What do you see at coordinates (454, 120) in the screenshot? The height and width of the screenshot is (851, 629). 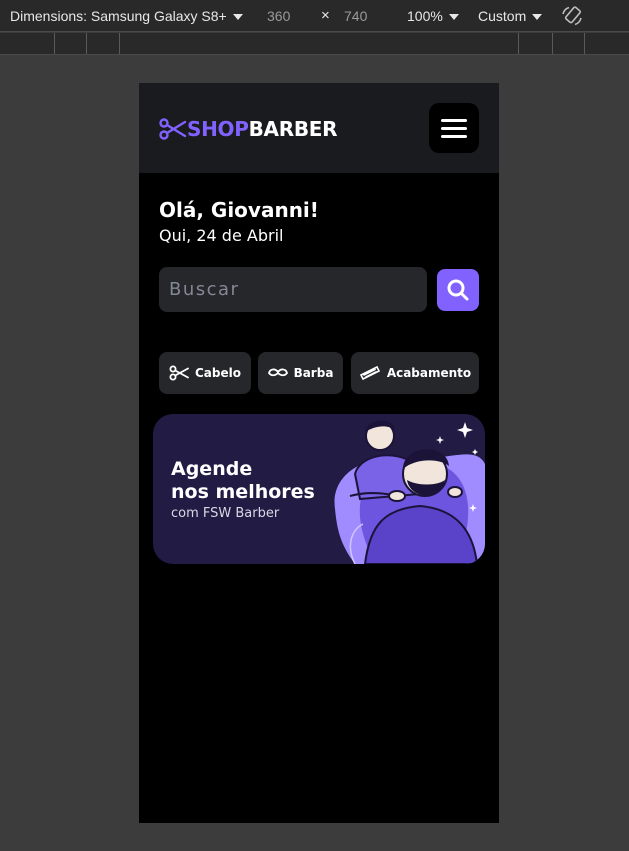 I see `hamburger-icon` at bounding box center [454, 120].